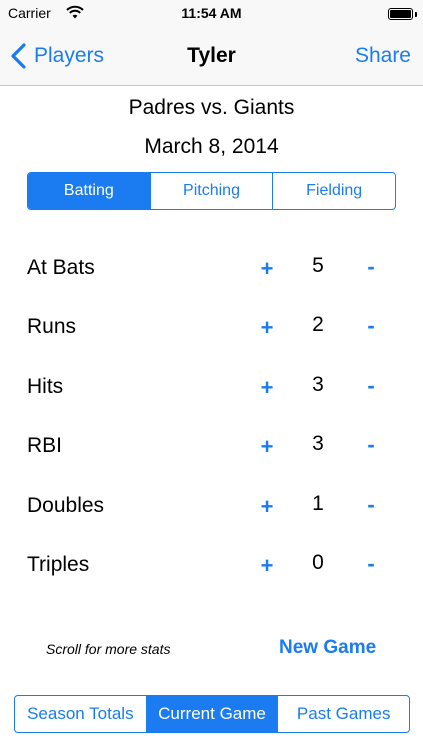  What do you see at coordinates (66, 505) in the screenshot?
I see `stat-label: Doubles` at bounding box center [66, 505].